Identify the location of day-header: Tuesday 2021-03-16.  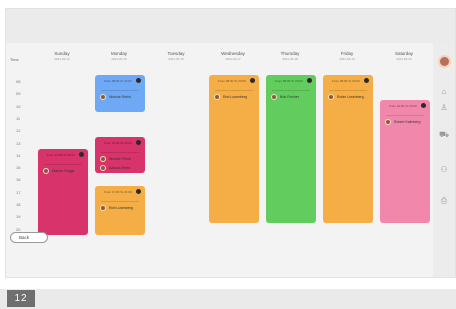
(176, 56).